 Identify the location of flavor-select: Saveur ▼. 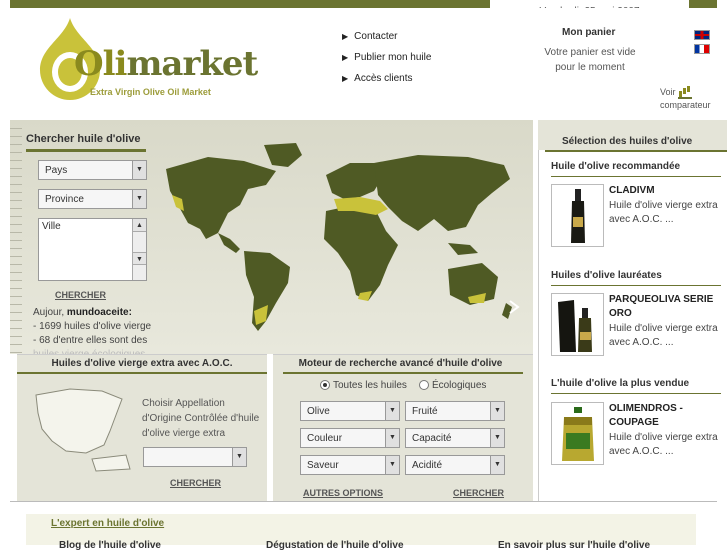
(350, 465).